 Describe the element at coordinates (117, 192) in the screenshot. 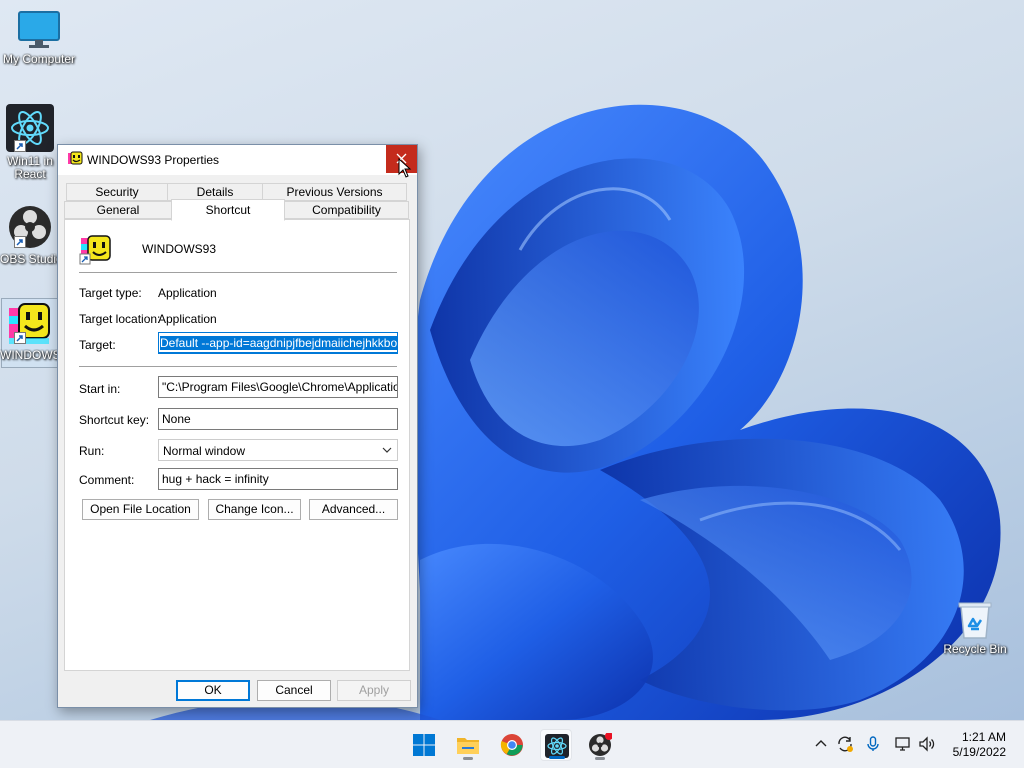

I see `tab-security: Security` at that location.